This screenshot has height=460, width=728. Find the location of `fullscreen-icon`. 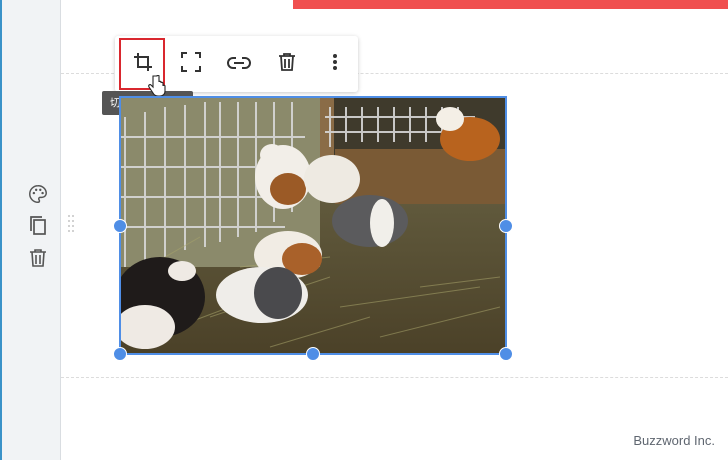

fullscreen-icon is located at coordinates (191, 64).